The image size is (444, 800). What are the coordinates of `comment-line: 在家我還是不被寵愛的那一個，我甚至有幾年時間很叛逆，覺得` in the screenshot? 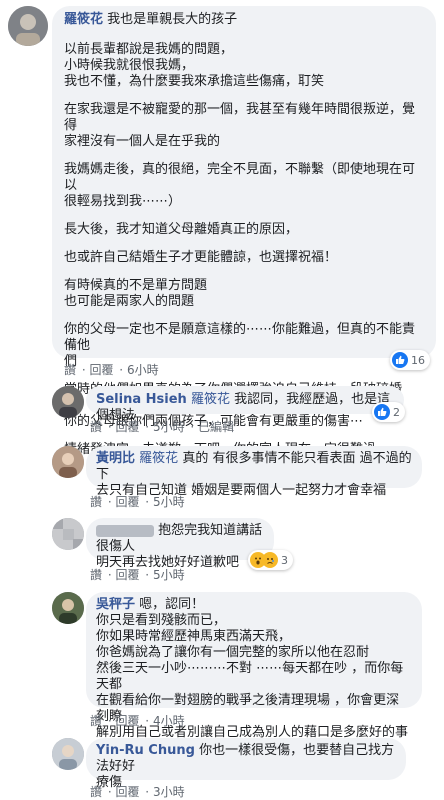 It's located at (240, 117).